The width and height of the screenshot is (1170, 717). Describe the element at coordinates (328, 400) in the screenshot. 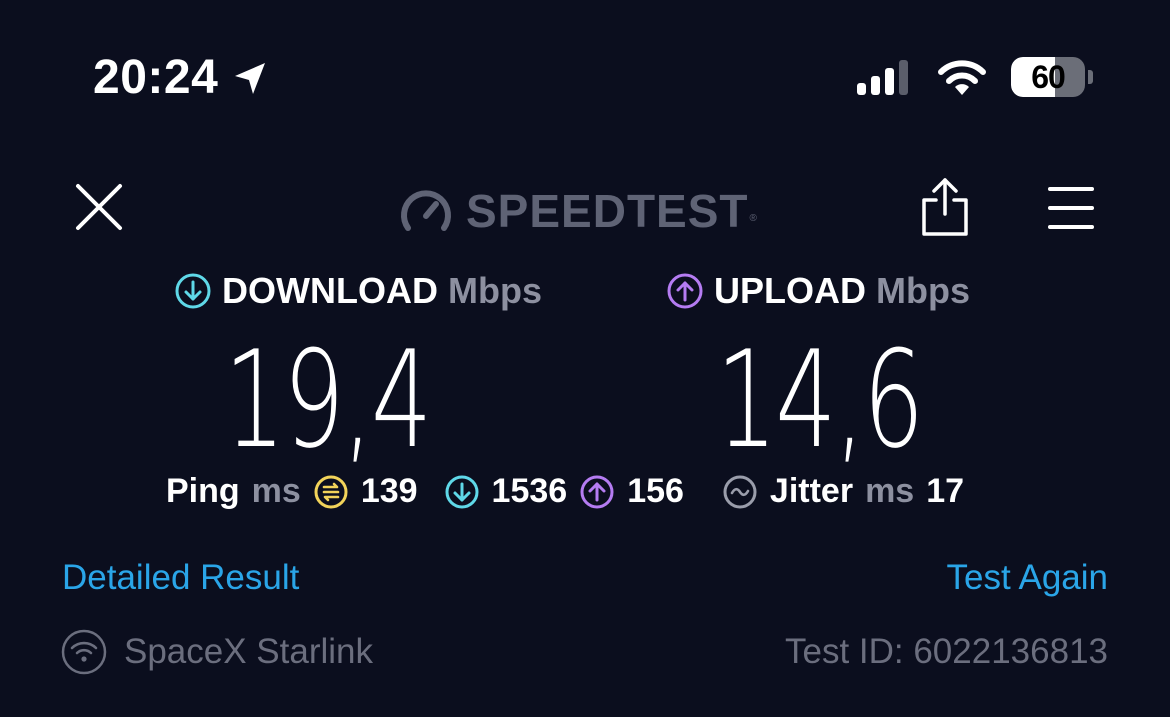

I see `download-speed-value: 19,4` at that location.